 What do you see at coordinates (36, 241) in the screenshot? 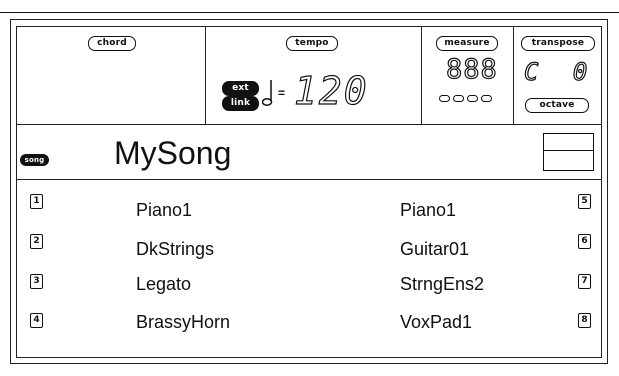
I see `track-number-2: 2` at bounding box center [36, 241].